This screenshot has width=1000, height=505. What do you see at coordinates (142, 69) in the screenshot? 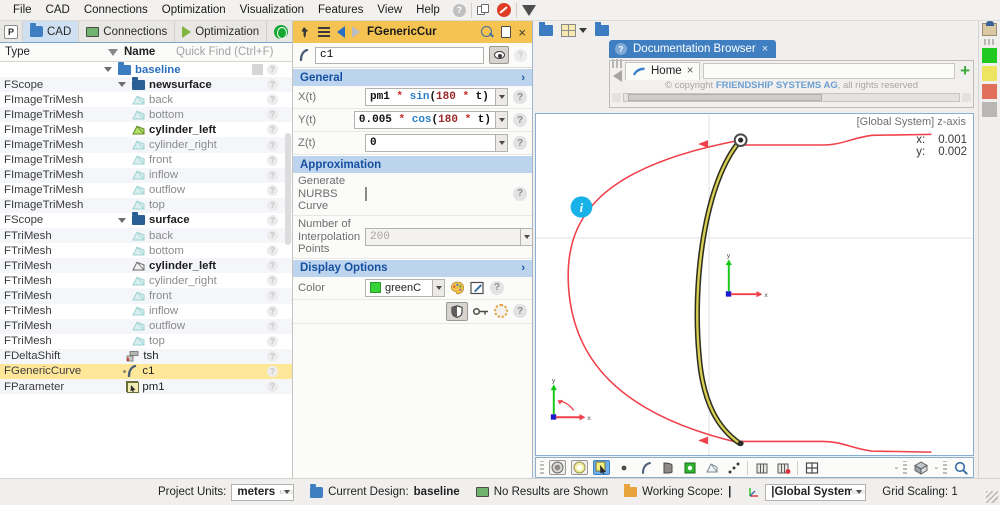
I see `tree-row-name-group: baseline` at bounding box center [142, 69].